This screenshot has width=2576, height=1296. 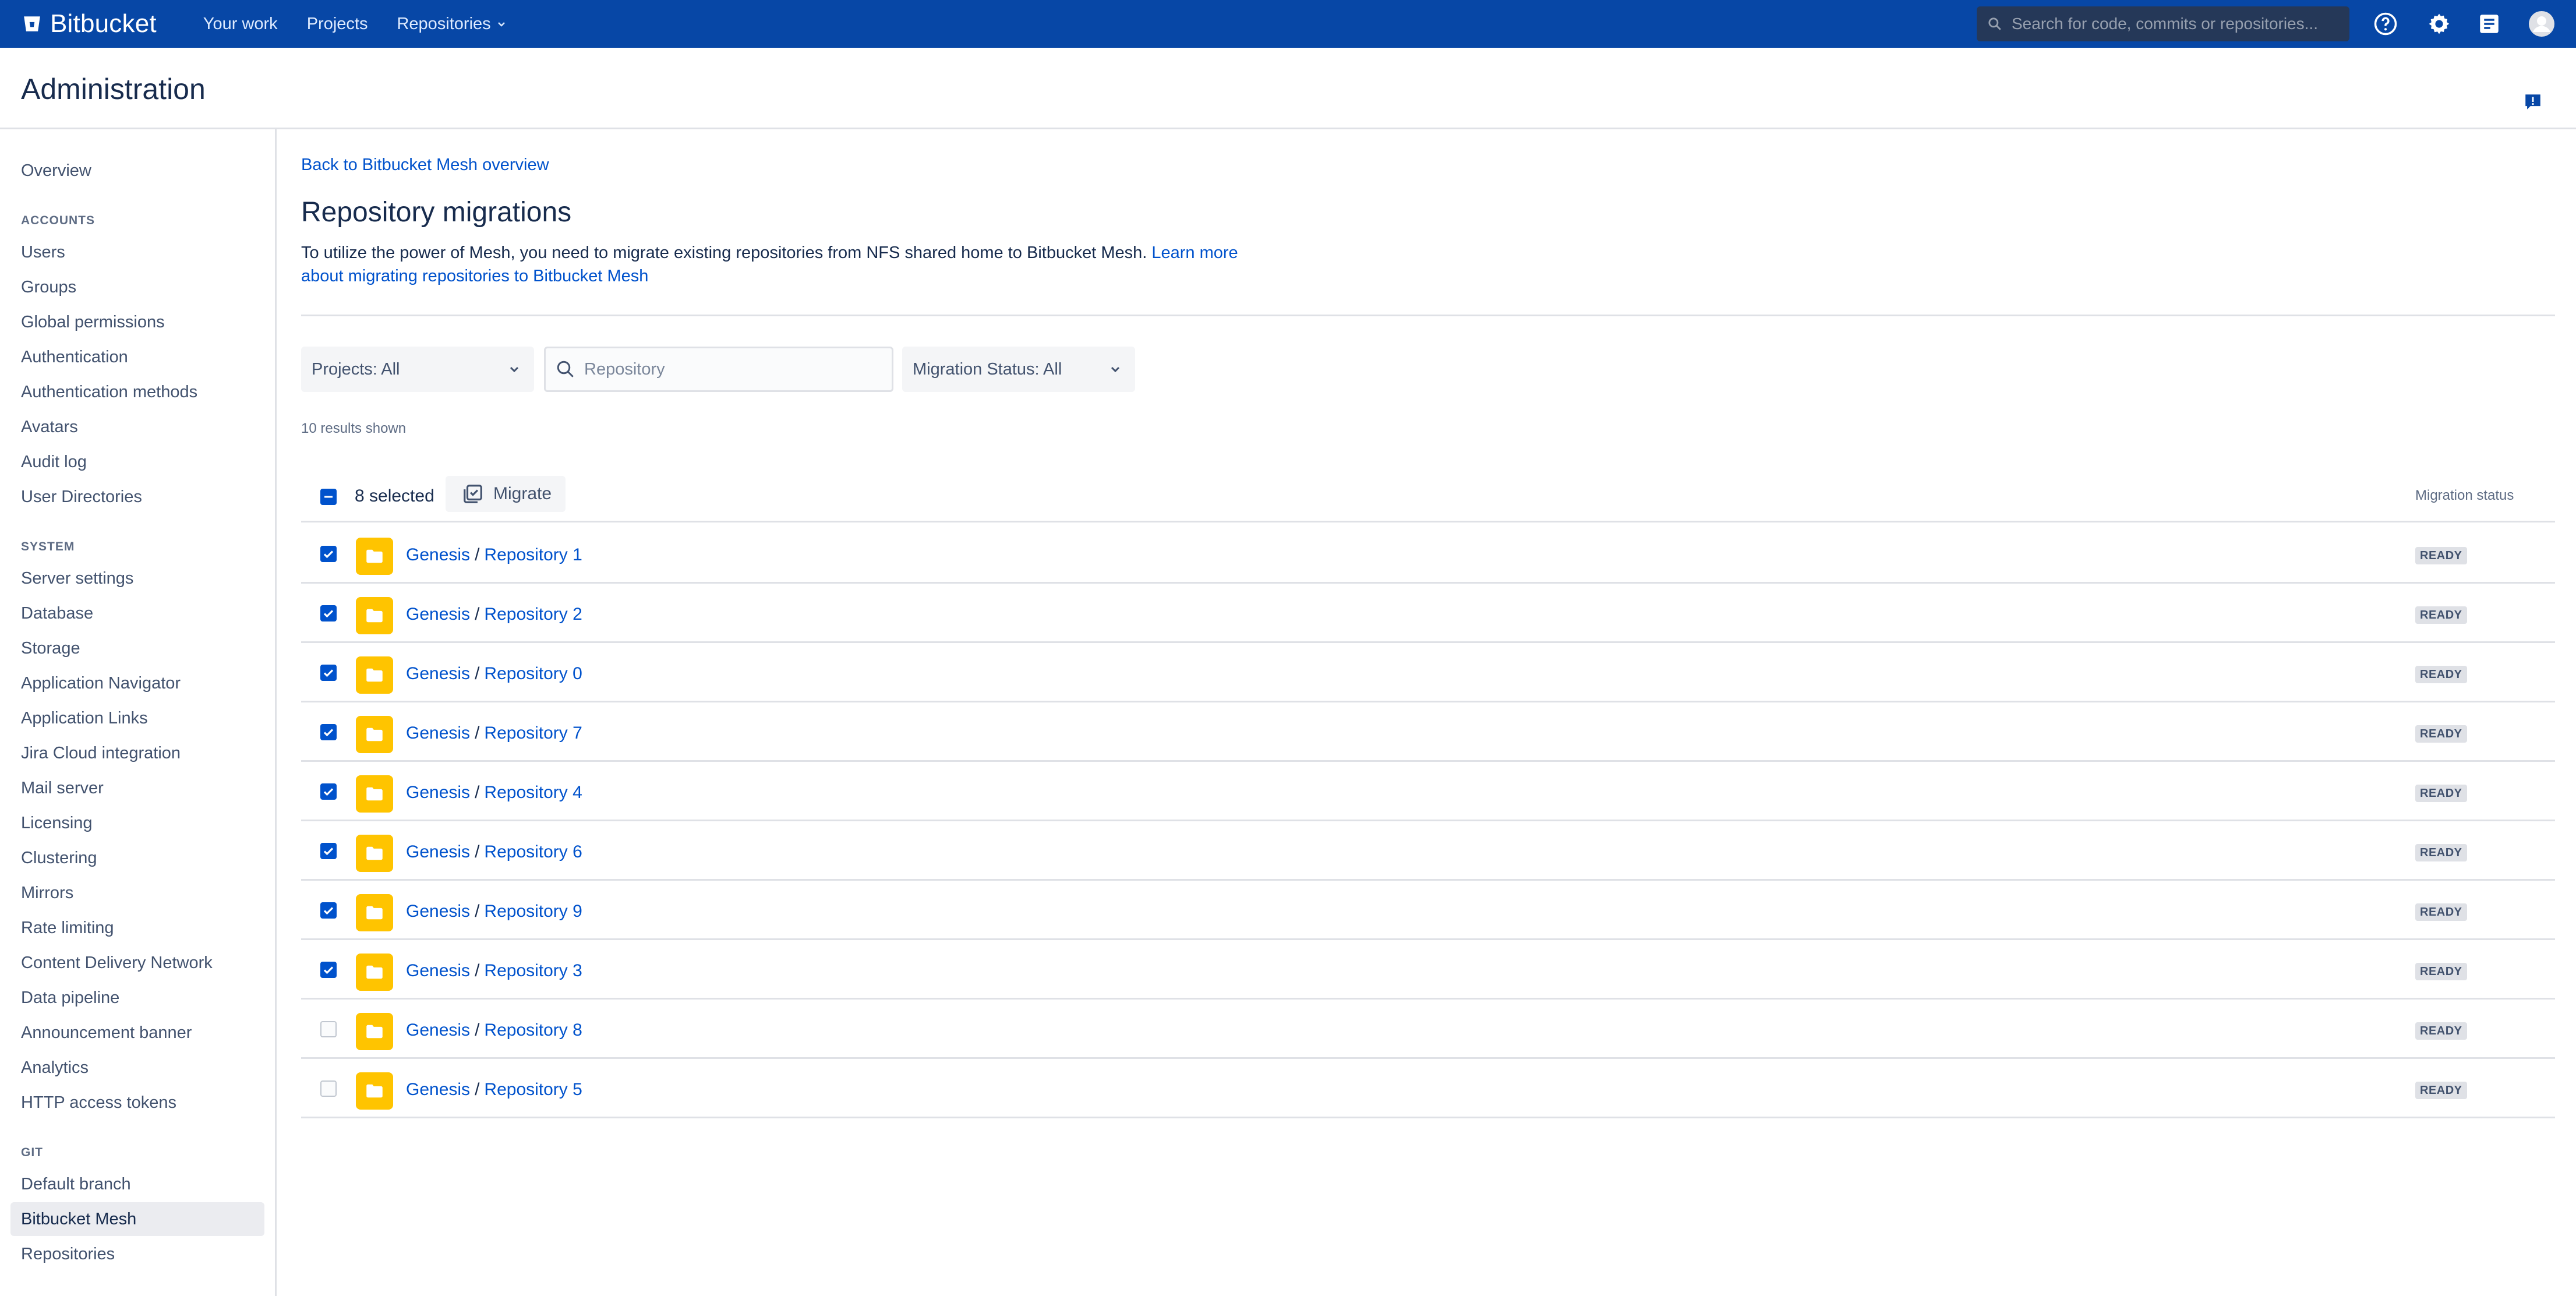 What do you see at coordinates (137, 1103) in the screenshot?
I see `sidebar-item-http-access-tokens: HTTP access tokens` at bounding box center [137, 1103].